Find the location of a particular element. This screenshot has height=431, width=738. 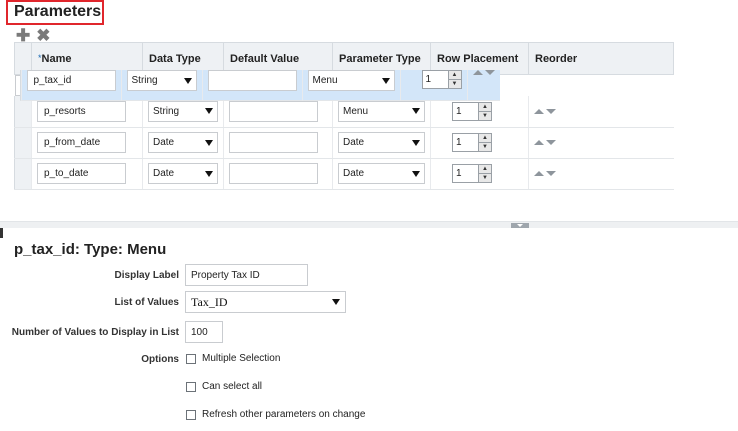

list-of-values-text: Tax_ID is located at coordinates (209, 301).